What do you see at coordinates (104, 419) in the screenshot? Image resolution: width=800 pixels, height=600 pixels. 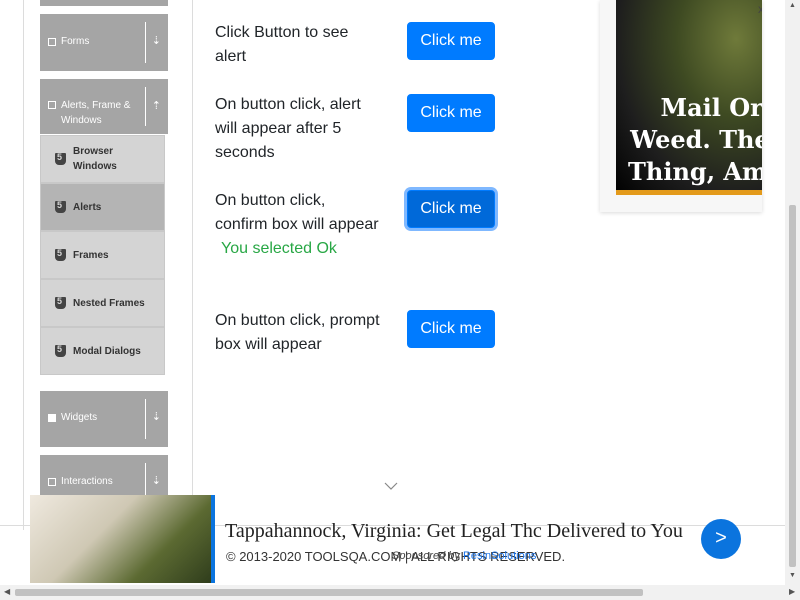 I see `sidebar-group-widgets: Widgets ⇣` at bounding box center [104, 419].